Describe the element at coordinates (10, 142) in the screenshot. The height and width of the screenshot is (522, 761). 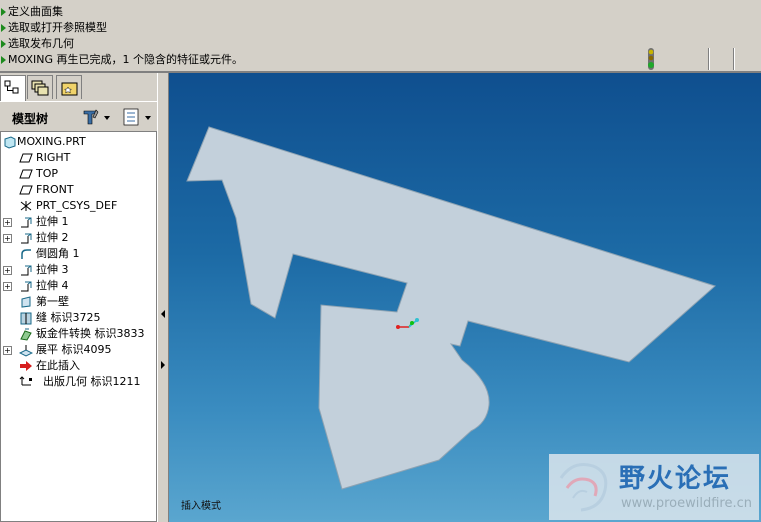
I see `part-icon` at that location.